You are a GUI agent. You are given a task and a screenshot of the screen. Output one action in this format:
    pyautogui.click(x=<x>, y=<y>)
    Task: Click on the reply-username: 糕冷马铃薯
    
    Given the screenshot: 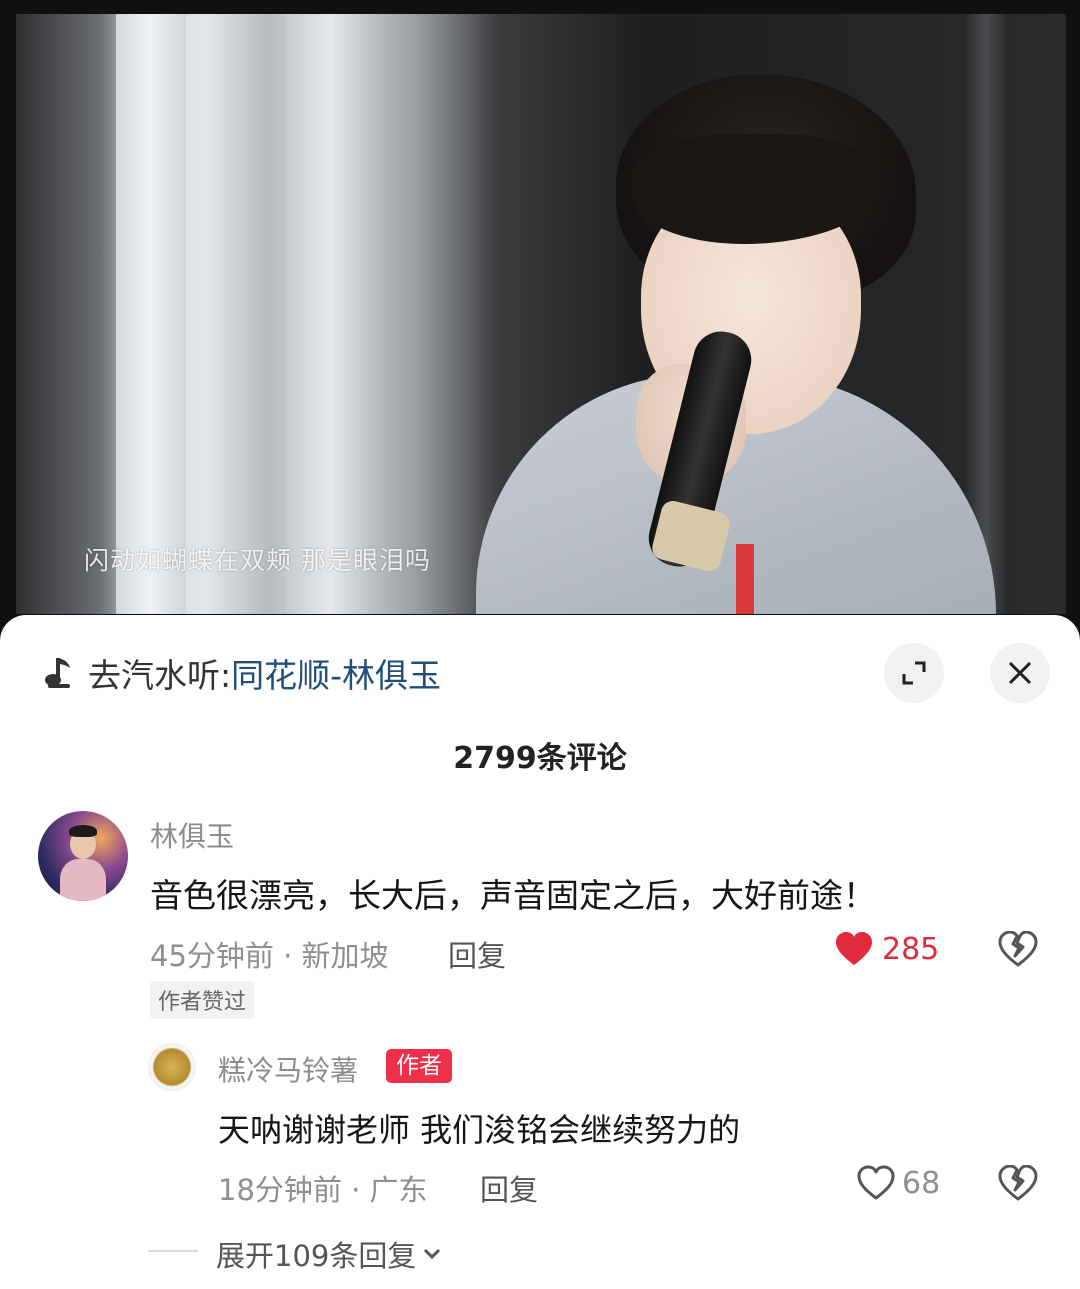 What is the action you would take?
    pyautogui.click(x=288, y=1069)
    